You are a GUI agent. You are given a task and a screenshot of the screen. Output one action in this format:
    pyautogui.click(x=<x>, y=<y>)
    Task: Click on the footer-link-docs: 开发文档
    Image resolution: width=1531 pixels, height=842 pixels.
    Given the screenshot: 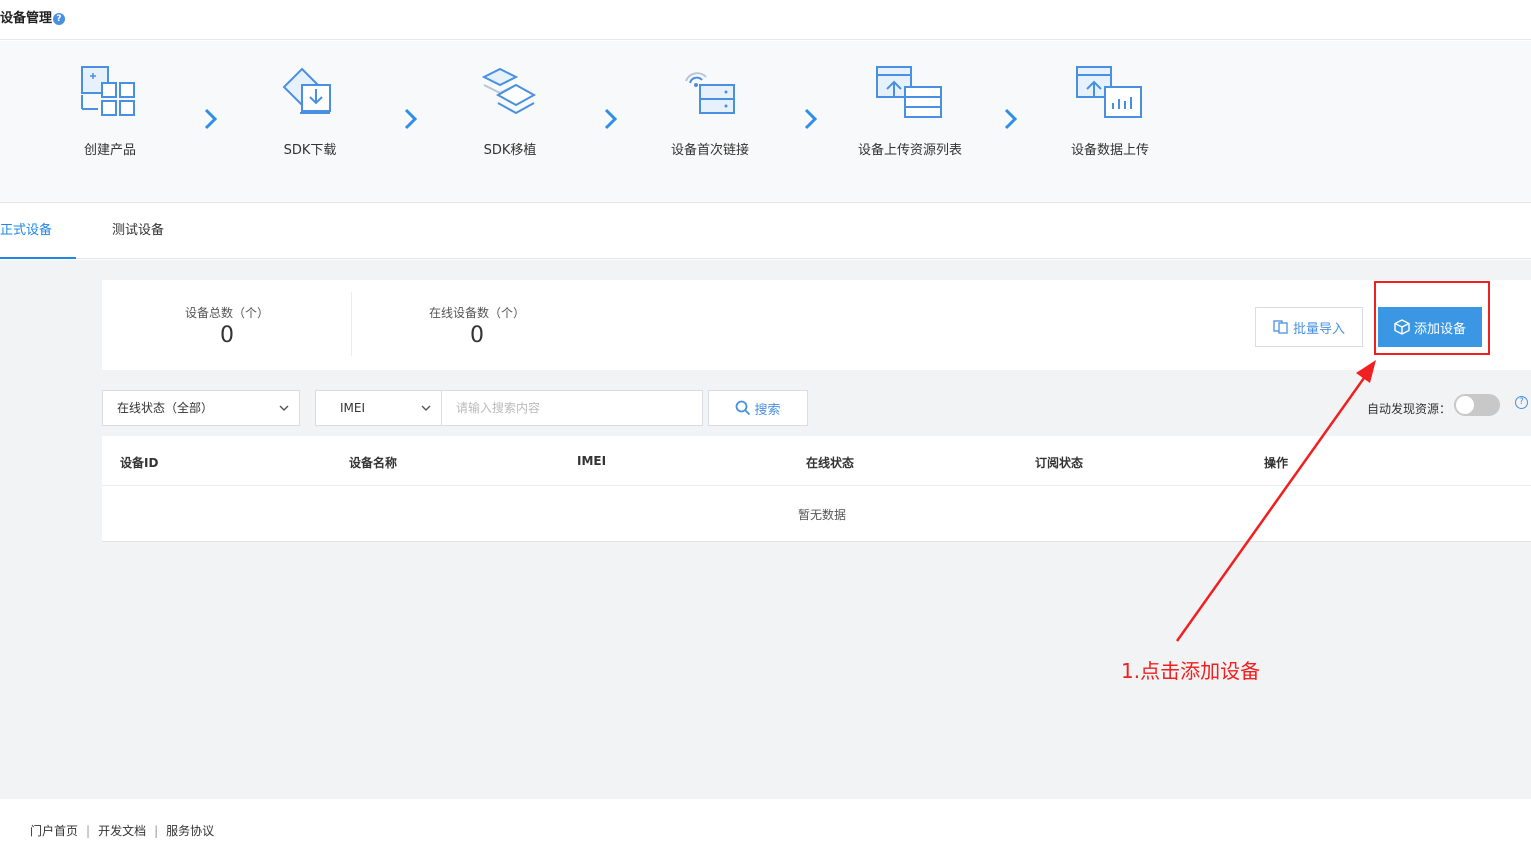 What is the action you would take?
    pyautogui.click(x=122, y=831)
    